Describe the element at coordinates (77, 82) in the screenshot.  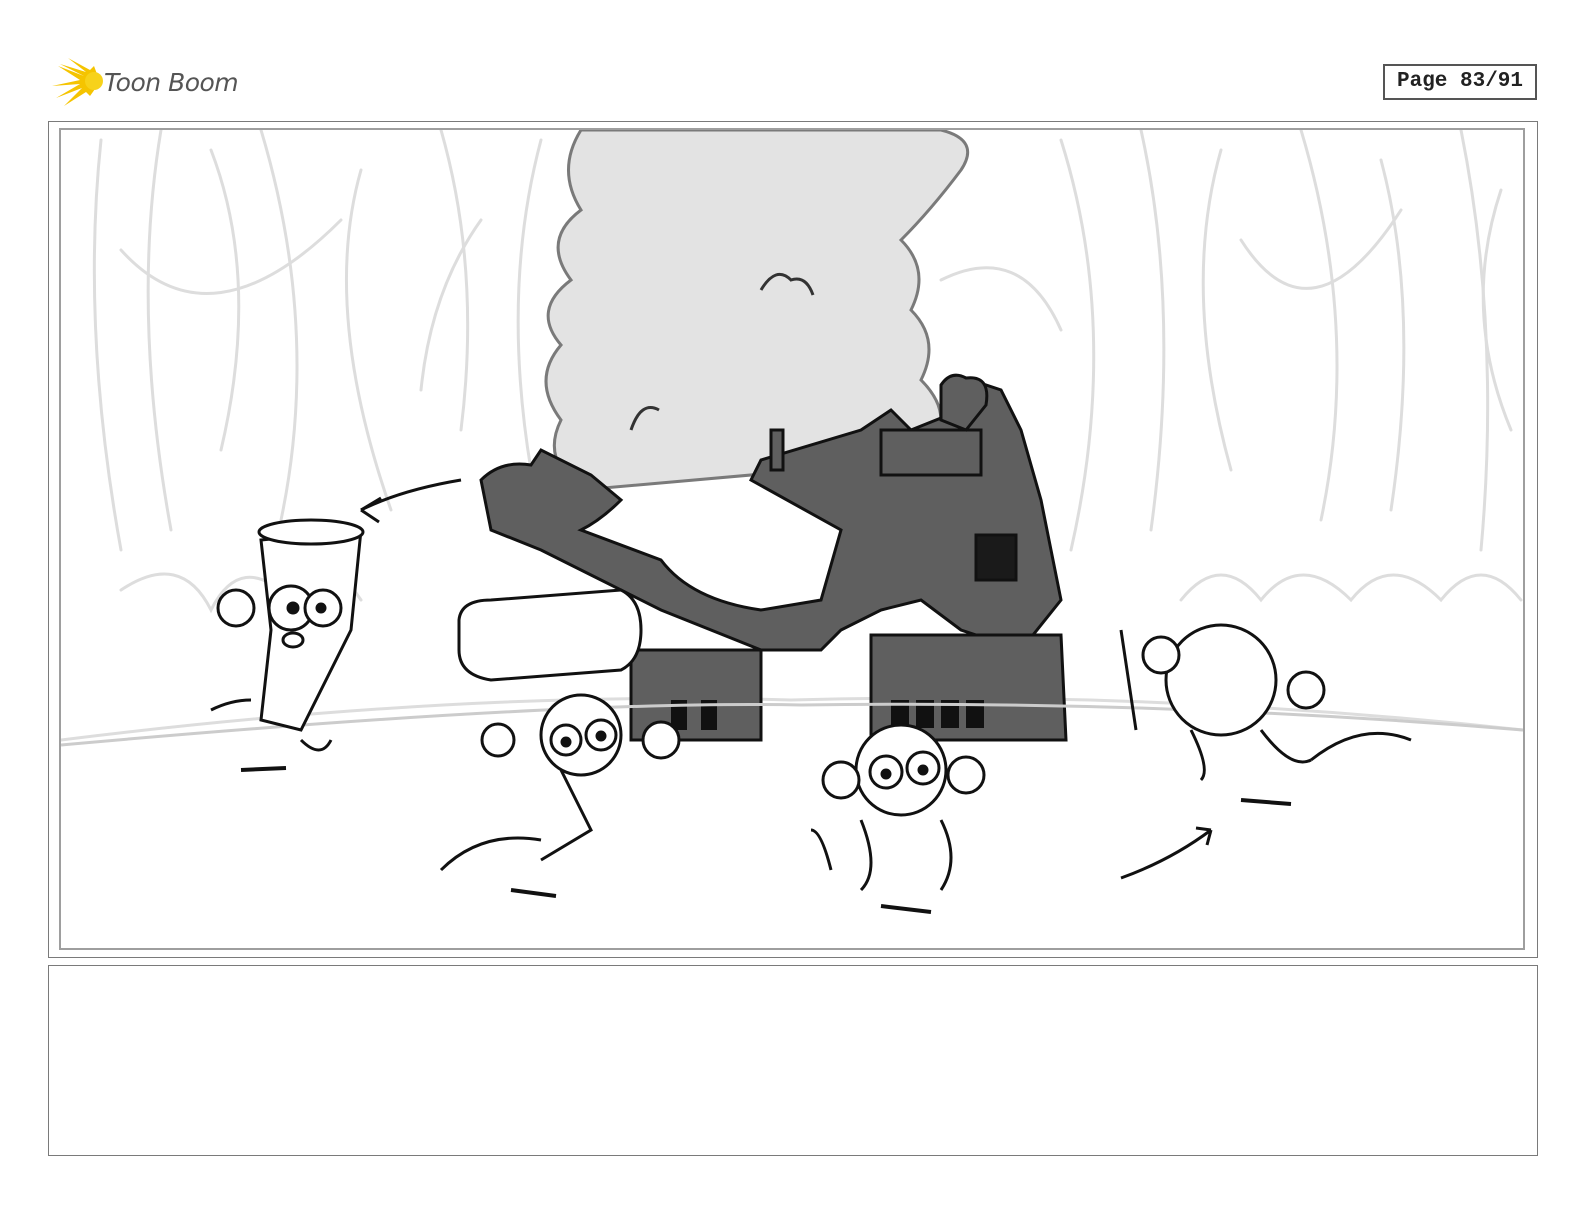
I see `burst-icon` at that location.